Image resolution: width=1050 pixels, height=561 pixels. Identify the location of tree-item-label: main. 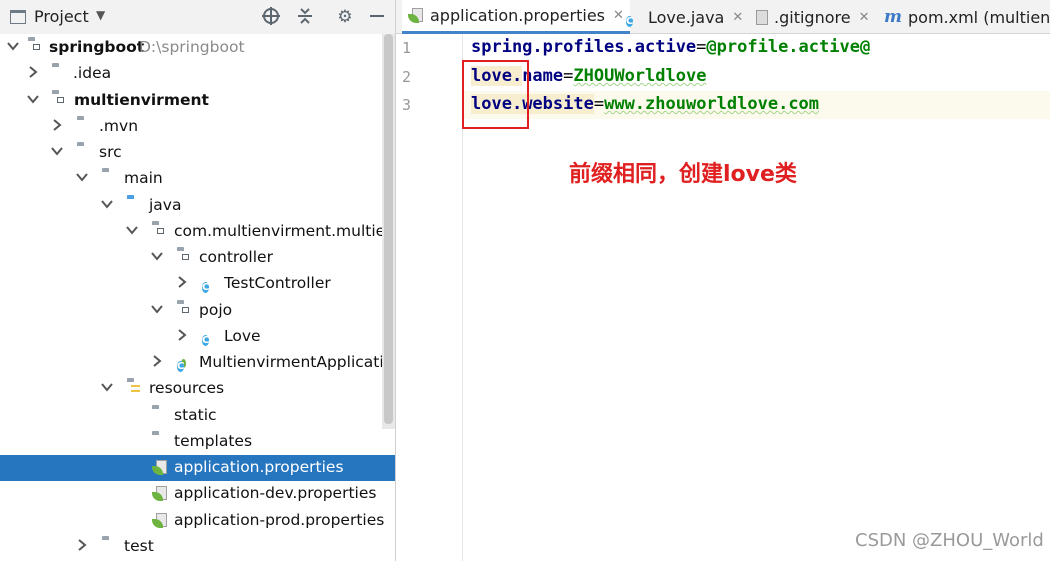
(143, 178).